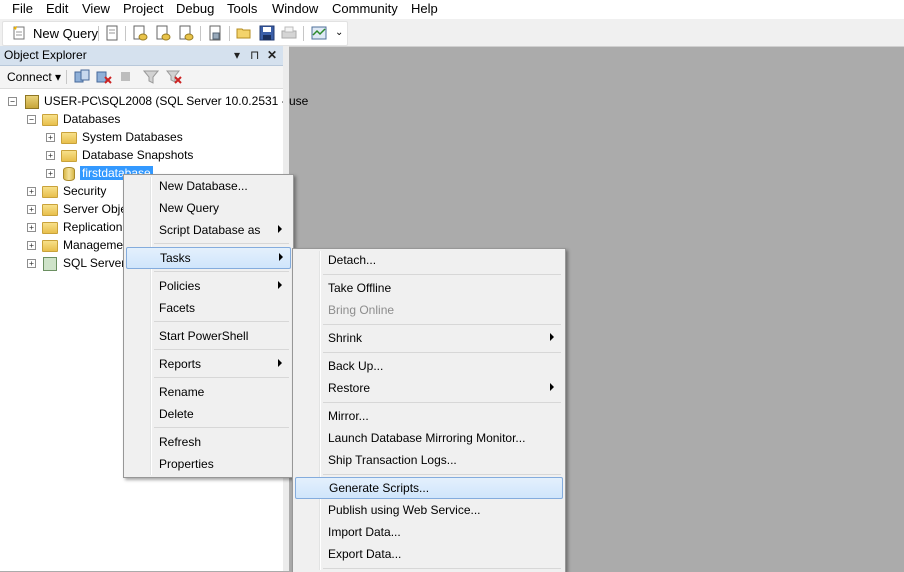  I want to click on disconnect-icon, so click(104, 78).